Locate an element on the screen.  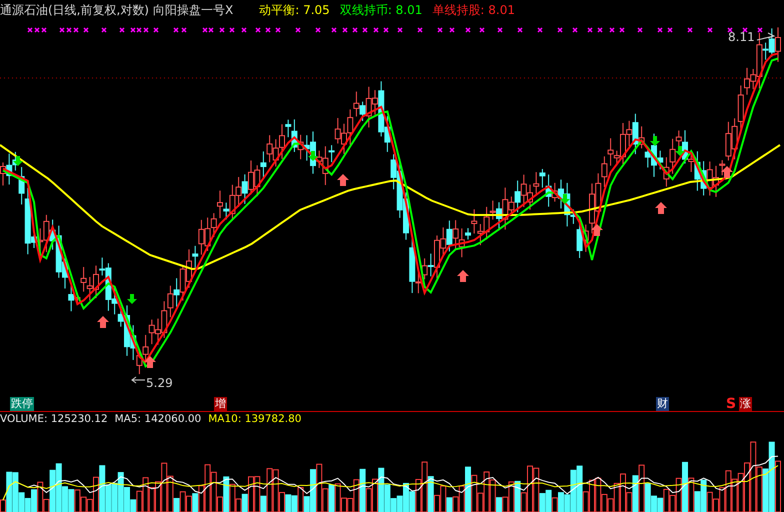
legend-value: 动平衡: 7.05 is located at coordinates (294, 10).